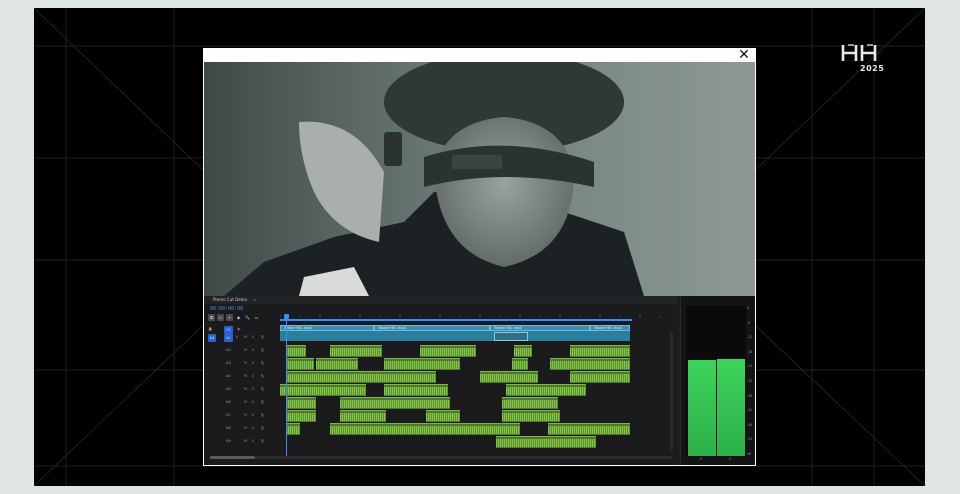  What do you see at coordinates (228, 338) in the screenshot?
I see `audio-target-toggle: A1` at bounding box center [228, 338].